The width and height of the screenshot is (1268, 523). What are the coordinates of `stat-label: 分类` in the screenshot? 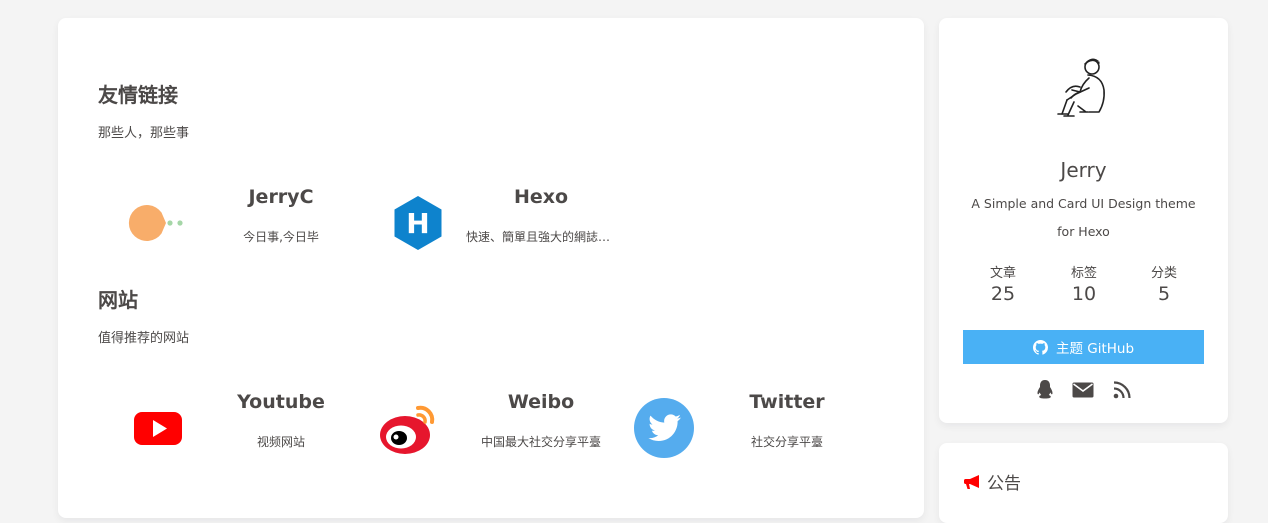 It's located at (1163, 273).